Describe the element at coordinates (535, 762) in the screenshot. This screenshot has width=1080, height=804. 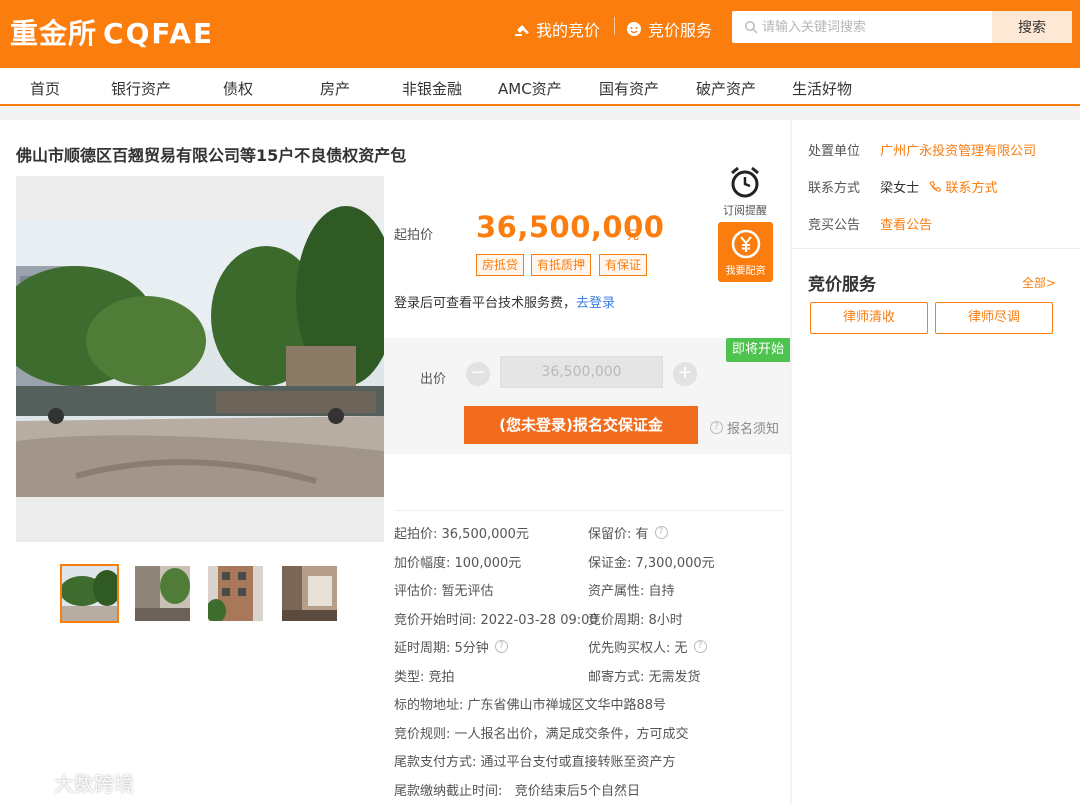
I see `detail-payment: 尾款支付方式: 通过平台支付或直接转账至资产方` at that location.